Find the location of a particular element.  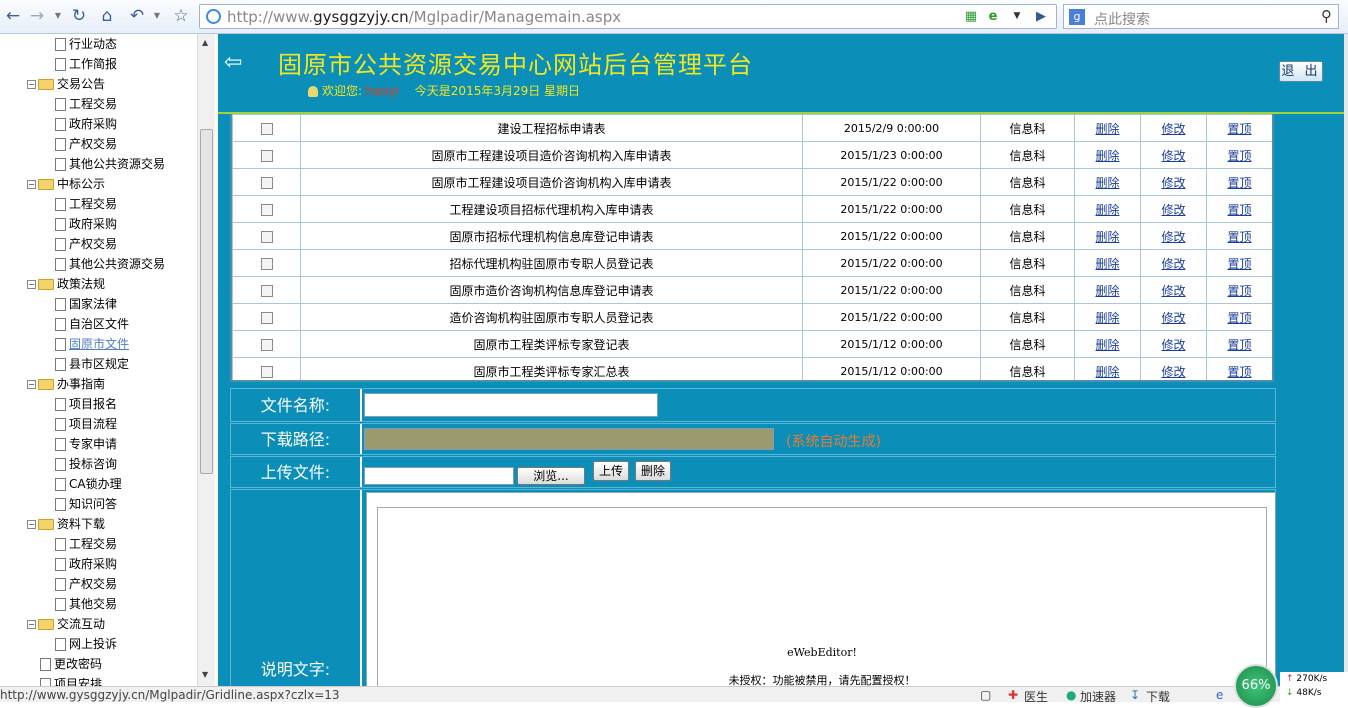

sidebar-folder: − 资料下载 is located at coordinates (66, 524).